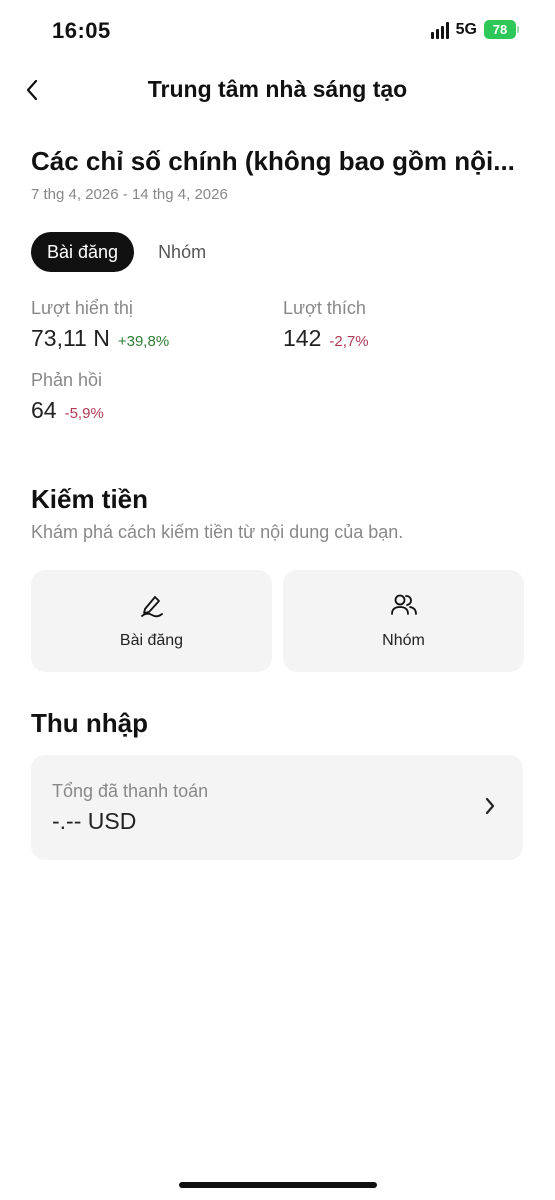 The height and width of the screenshot is (1200, 555). Describe the element at coordinates (349, 341) in the screenshot. I see `metric-change: -2,7%` at that location.